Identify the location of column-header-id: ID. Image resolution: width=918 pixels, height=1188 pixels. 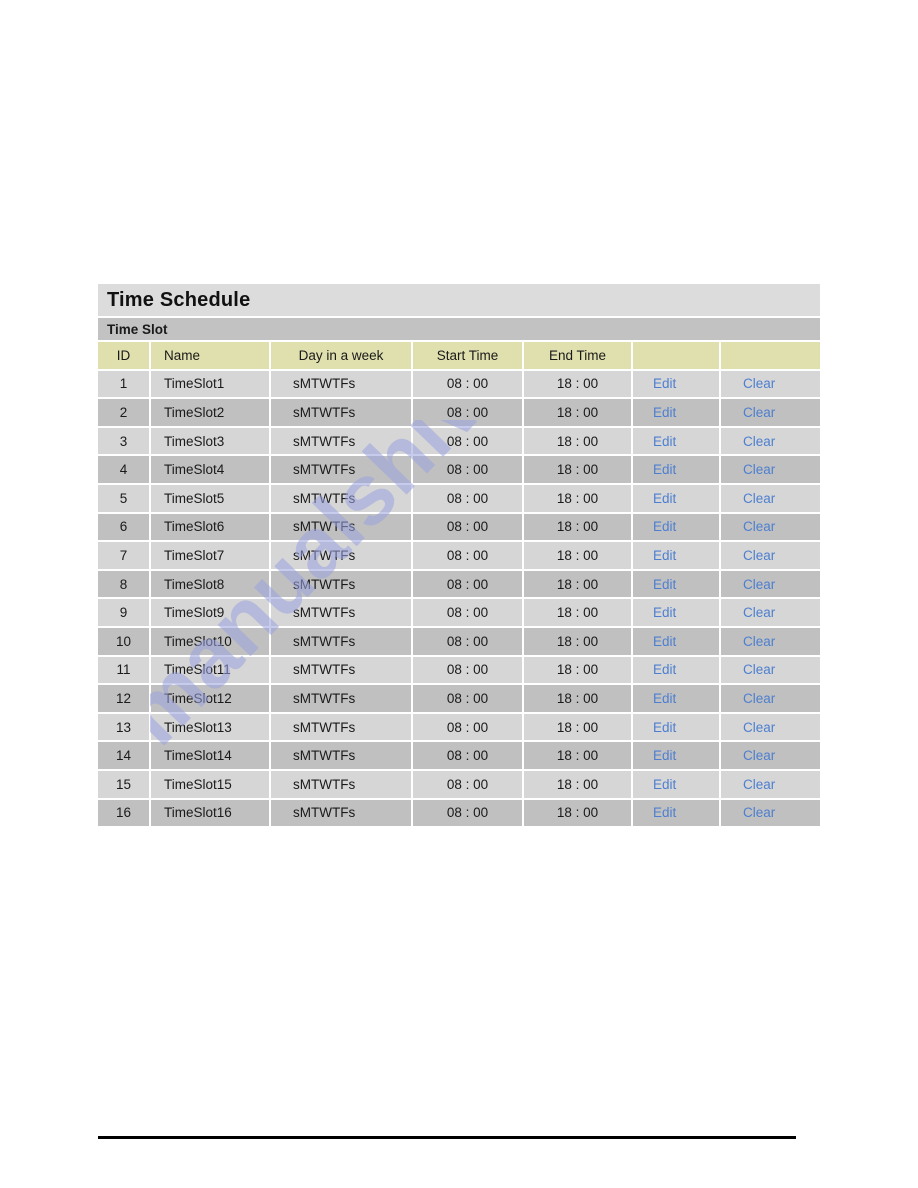
(124, 356).